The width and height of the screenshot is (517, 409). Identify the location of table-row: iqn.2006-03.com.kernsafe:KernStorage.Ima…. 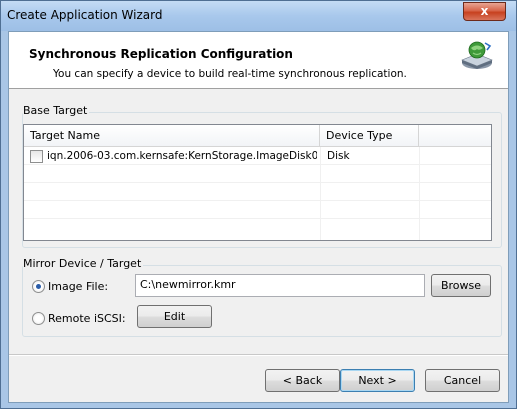
(257, 156).